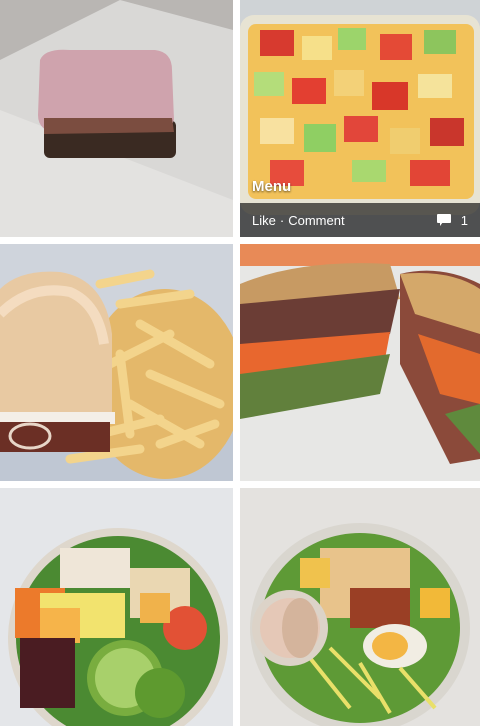 This screenshot has width=480, height=726. Describe the element at coordinates (464, 220) in the screenshot. I see `comment-count: 1` at that location.